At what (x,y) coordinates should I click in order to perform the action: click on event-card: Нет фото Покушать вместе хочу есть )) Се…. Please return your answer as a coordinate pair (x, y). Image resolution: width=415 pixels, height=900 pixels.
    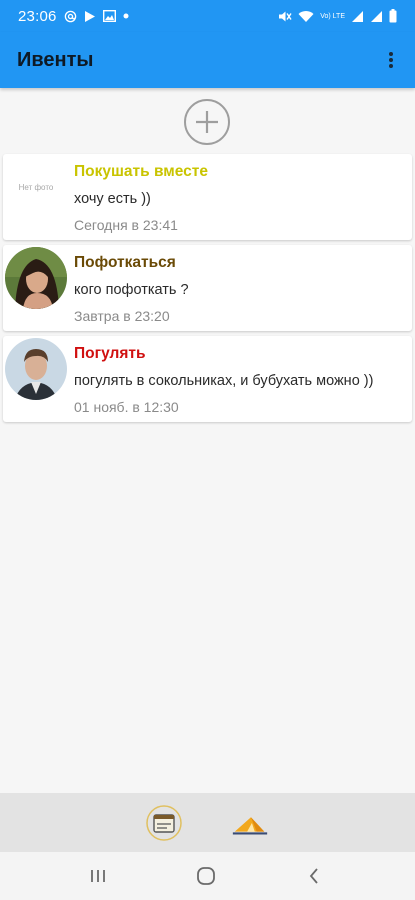
    Looking at the image, I should click on (207, 197).